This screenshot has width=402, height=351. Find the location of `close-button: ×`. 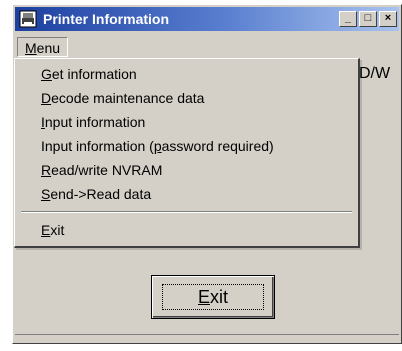

close-button: × is located at coordinates (388, 19).